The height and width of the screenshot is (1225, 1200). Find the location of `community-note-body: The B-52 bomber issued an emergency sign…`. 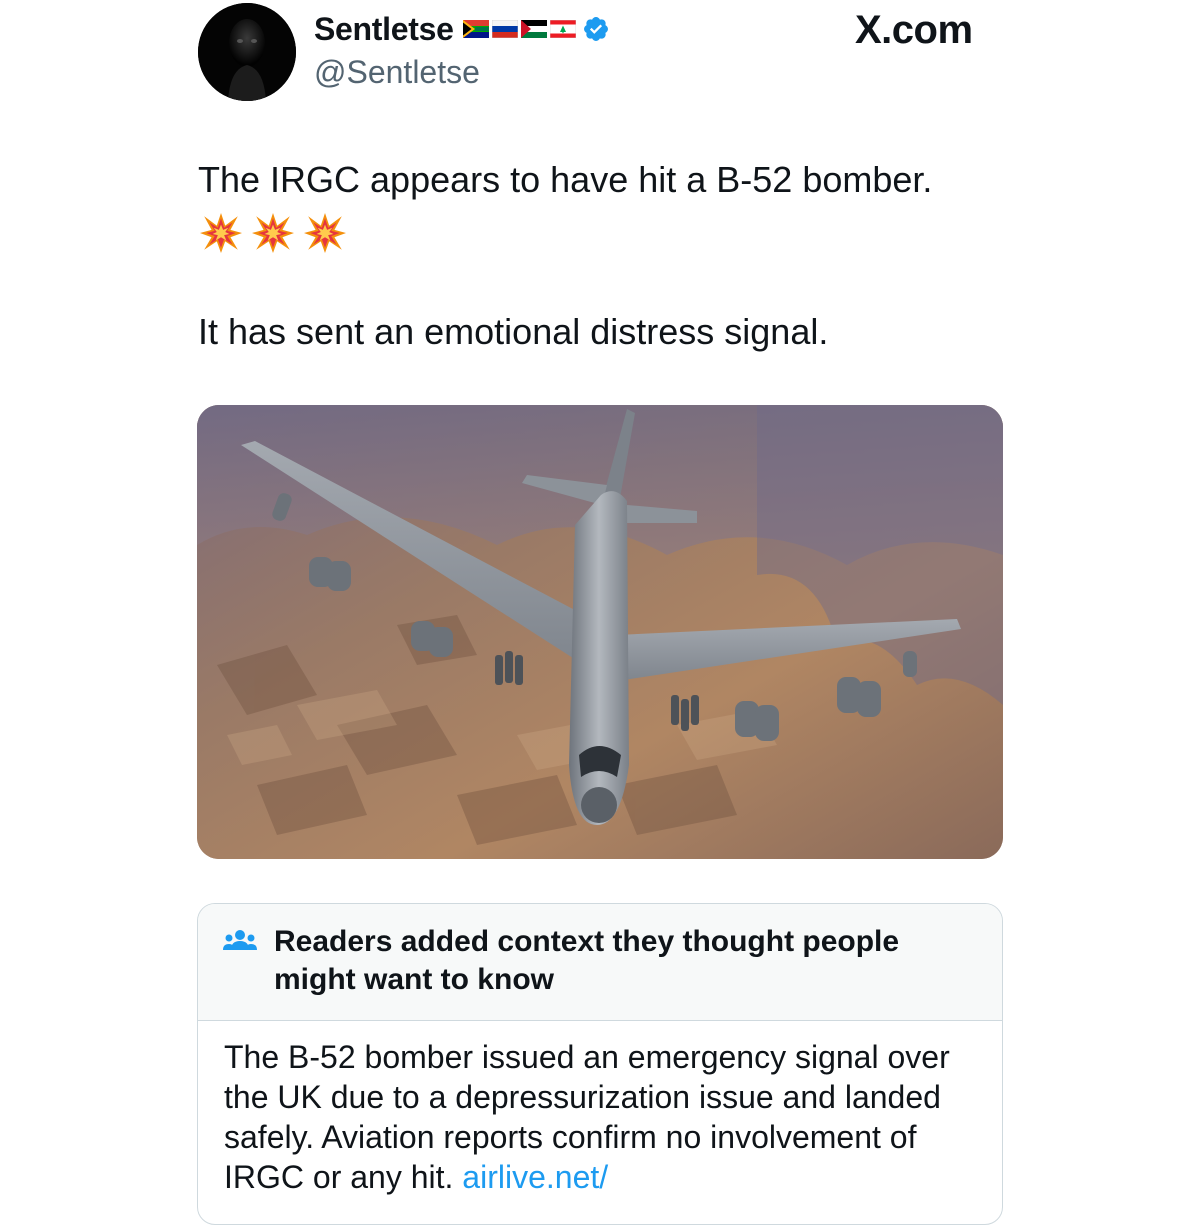

community-note-body: The B-52 bomber issued an emergency sign… is located at coordinates (604, 1117).